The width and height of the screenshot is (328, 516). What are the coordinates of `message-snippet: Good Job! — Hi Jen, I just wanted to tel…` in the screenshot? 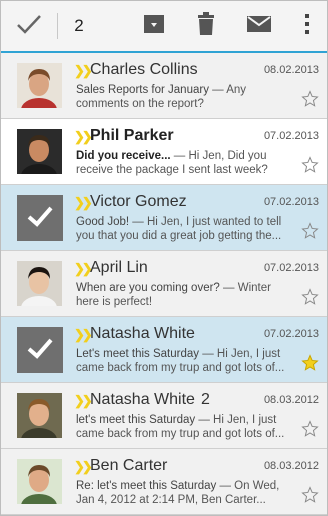 It's located at (183, 229).